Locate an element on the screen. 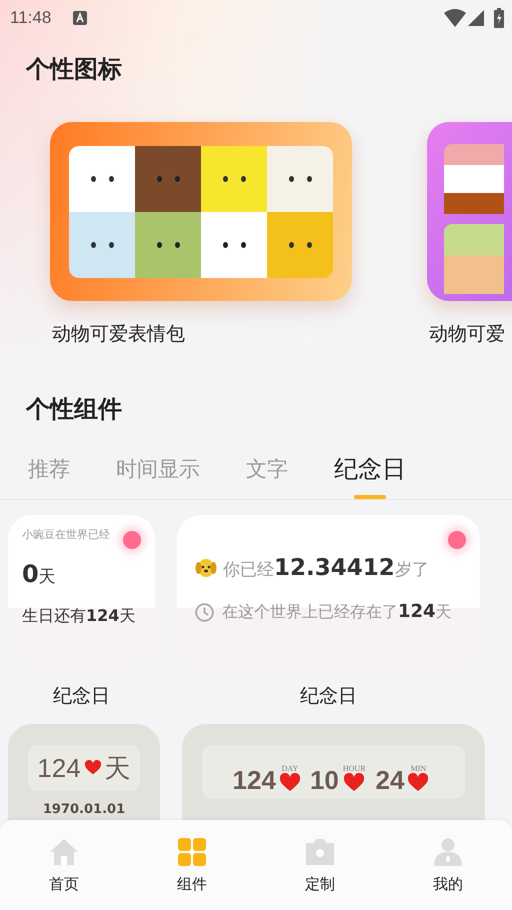  signal-icon is located at coordinates (476, 18).